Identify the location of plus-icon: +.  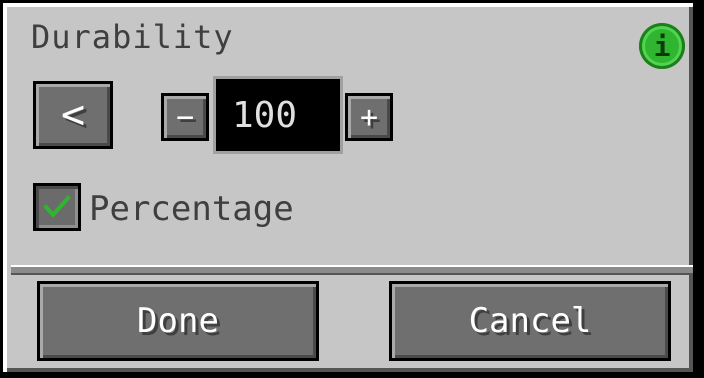
(369, 117).